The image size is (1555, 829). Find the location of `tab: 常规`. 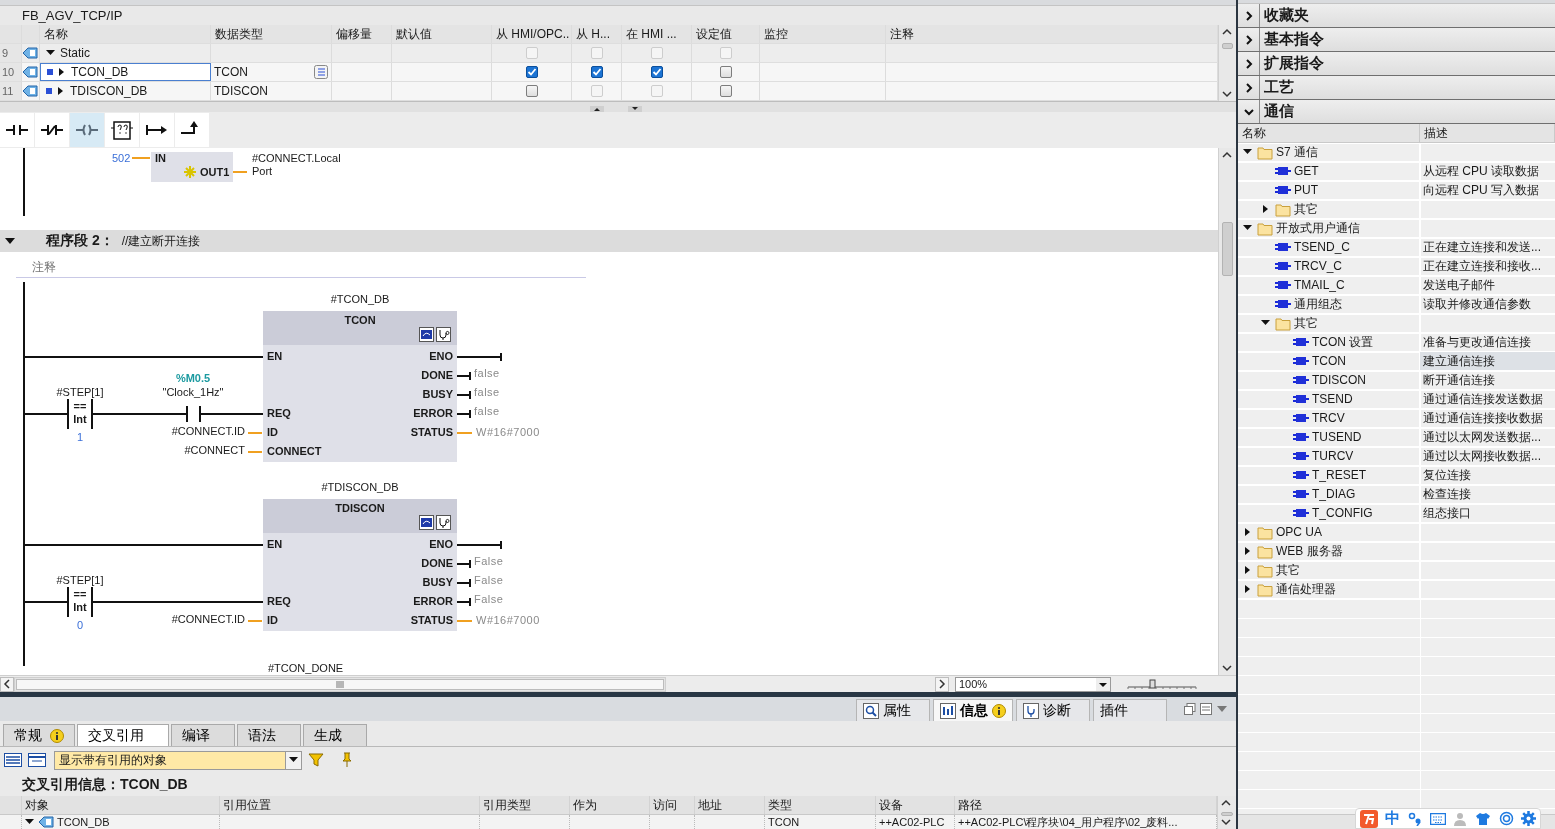

tab: 常规 is located at coordinates (39, 735).